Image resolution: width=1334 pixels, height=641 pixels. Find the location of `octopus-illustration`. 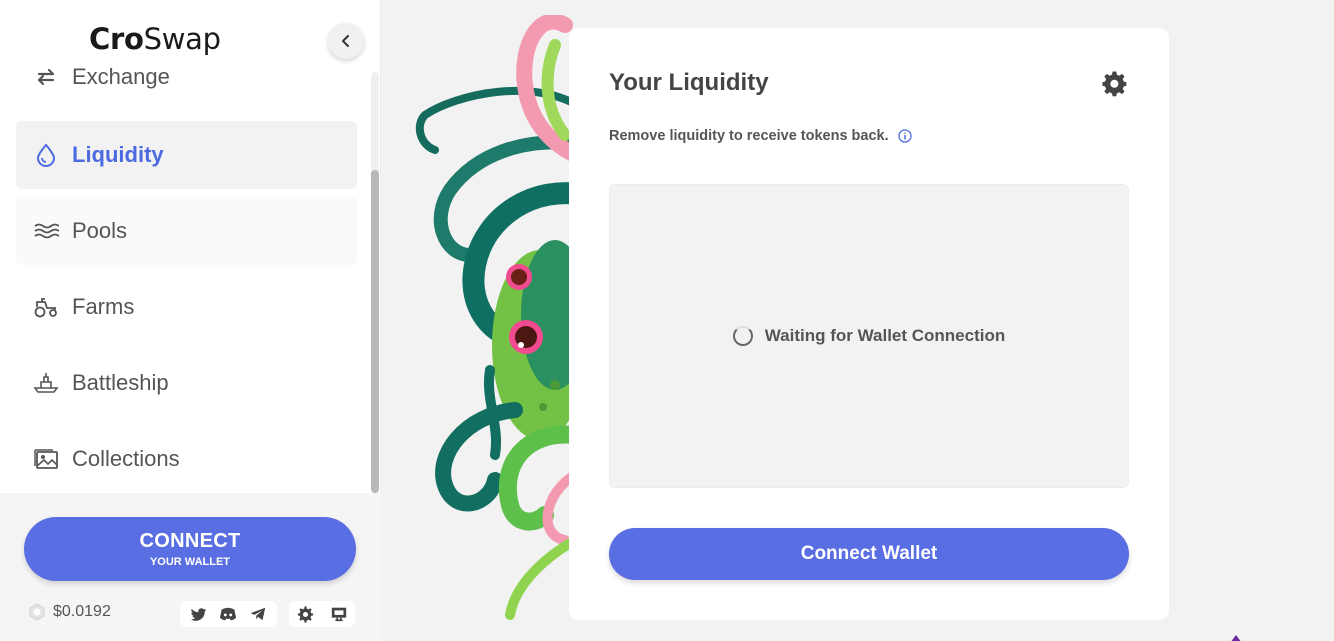

octopus-illustration is located at coordinates (500, 317).